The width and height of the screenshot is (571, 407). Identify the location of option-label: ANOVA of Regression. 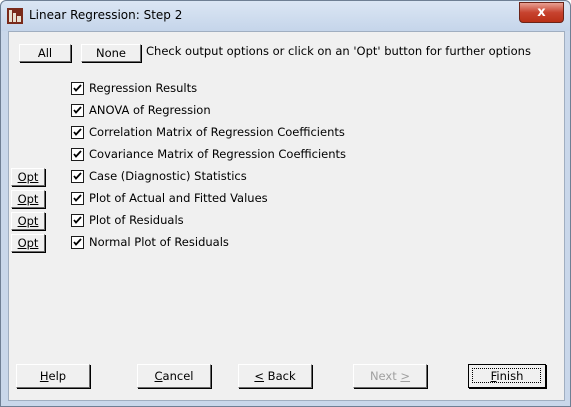
(150, 110).